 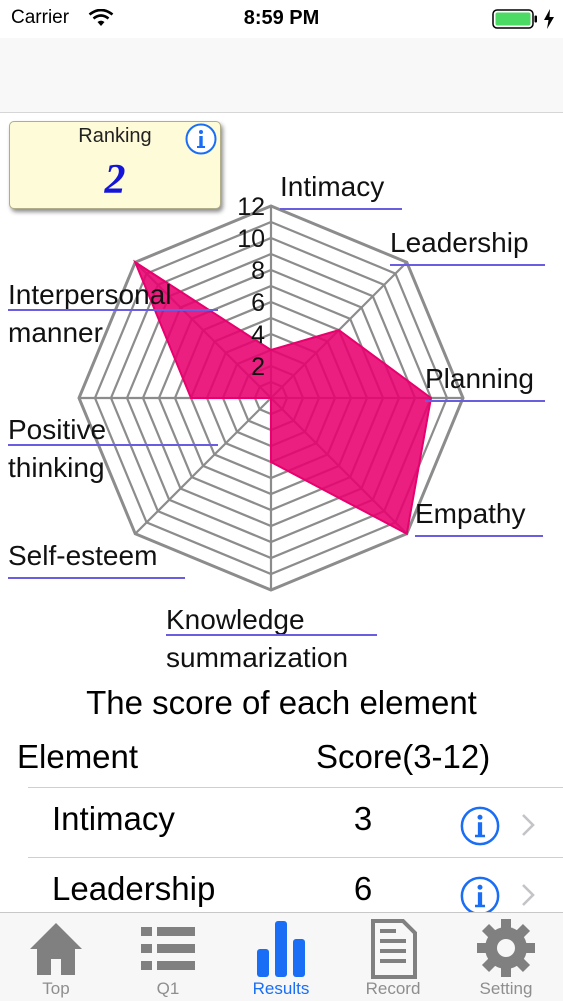 I want to click on radar-tick-label: 12, so click(x=251, y=207).